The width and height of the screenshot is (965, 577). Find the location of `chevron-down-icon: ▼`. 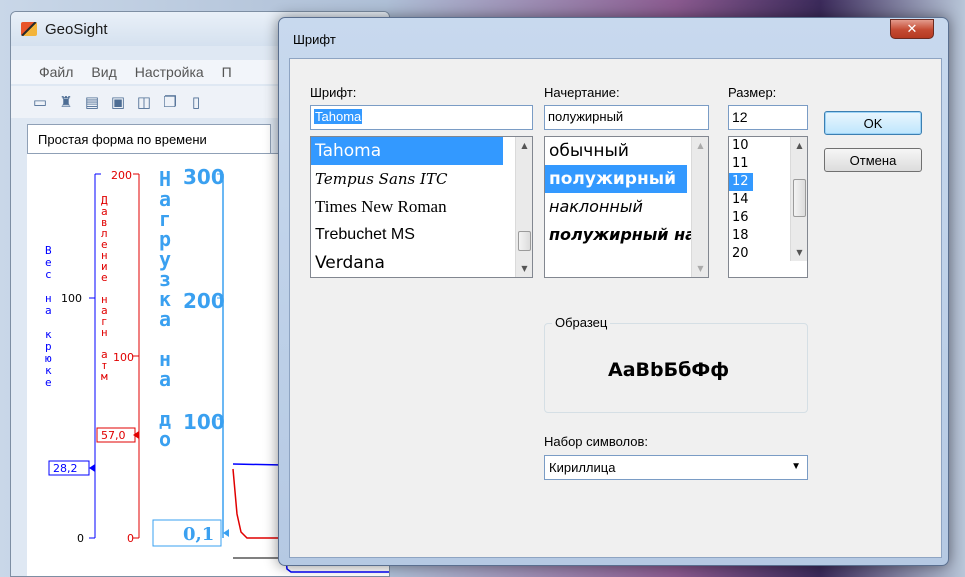

chevron-down-icon: ▼ is located at coordinates (796, 466).